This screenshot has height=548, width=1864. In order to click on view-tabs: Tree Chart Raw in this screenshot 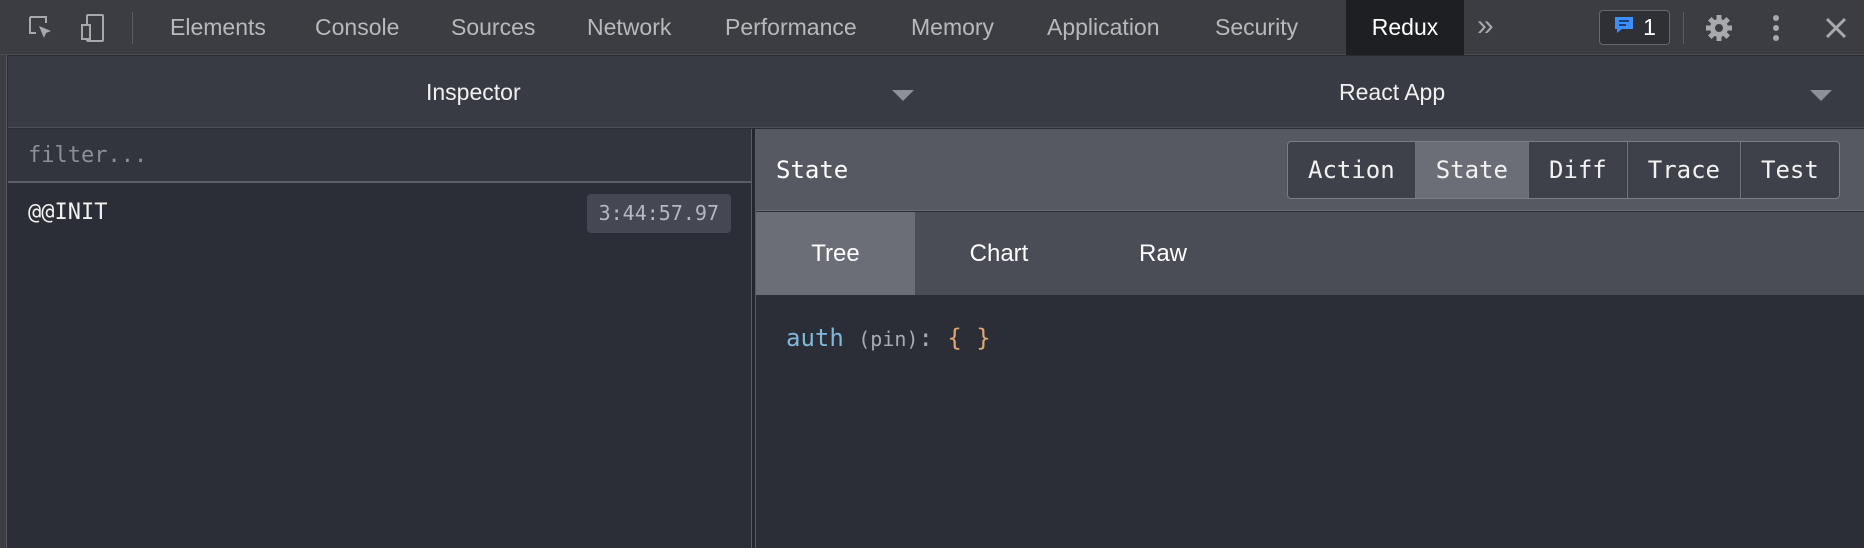, I will do `click(1310, 253)`.